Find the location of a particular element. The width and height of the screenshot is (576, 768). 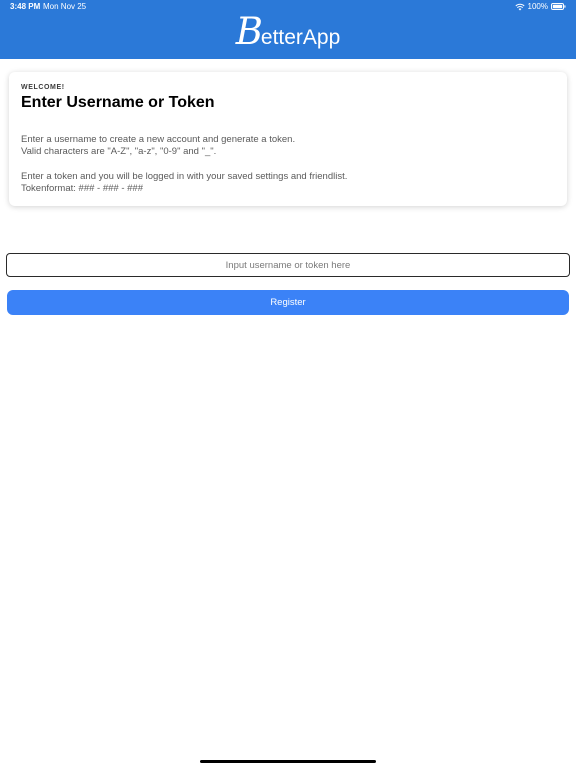

register-button: Register is located at coordinates (288, 302).